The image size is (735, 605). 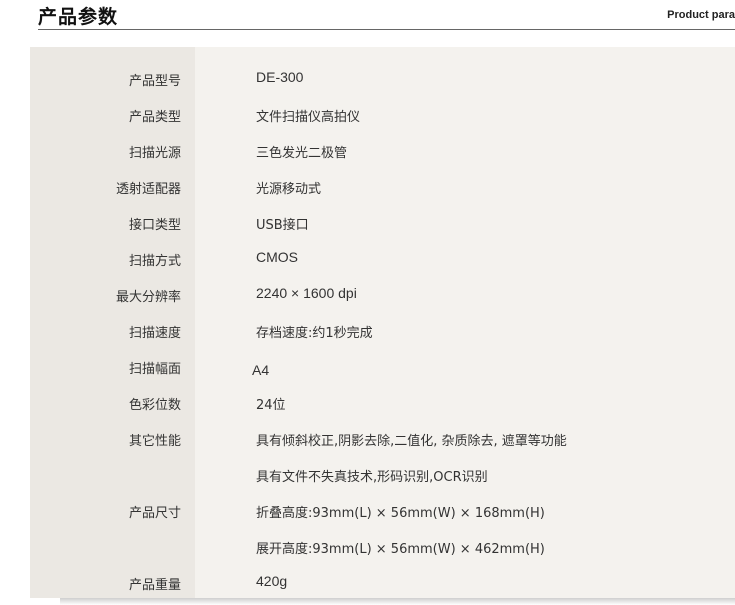 I want to click on spec-value: USB接口, so click(x=282, y=225).